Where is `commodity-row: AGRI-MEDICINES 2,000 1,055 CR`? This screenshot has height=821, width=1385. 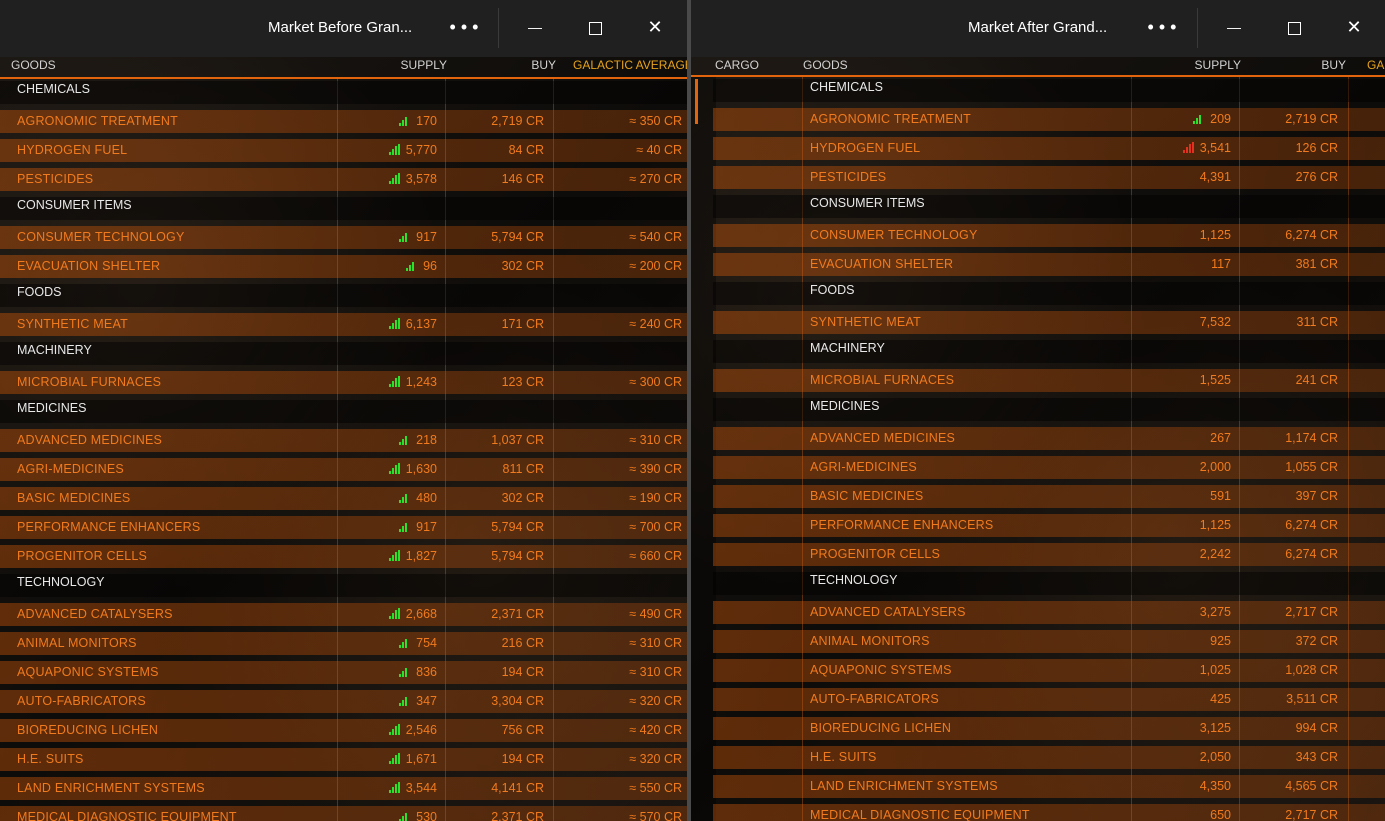 commodity-row: AGRI-MEDICINES 2,000 1,055 CR is located at coordinates (1038, 467).